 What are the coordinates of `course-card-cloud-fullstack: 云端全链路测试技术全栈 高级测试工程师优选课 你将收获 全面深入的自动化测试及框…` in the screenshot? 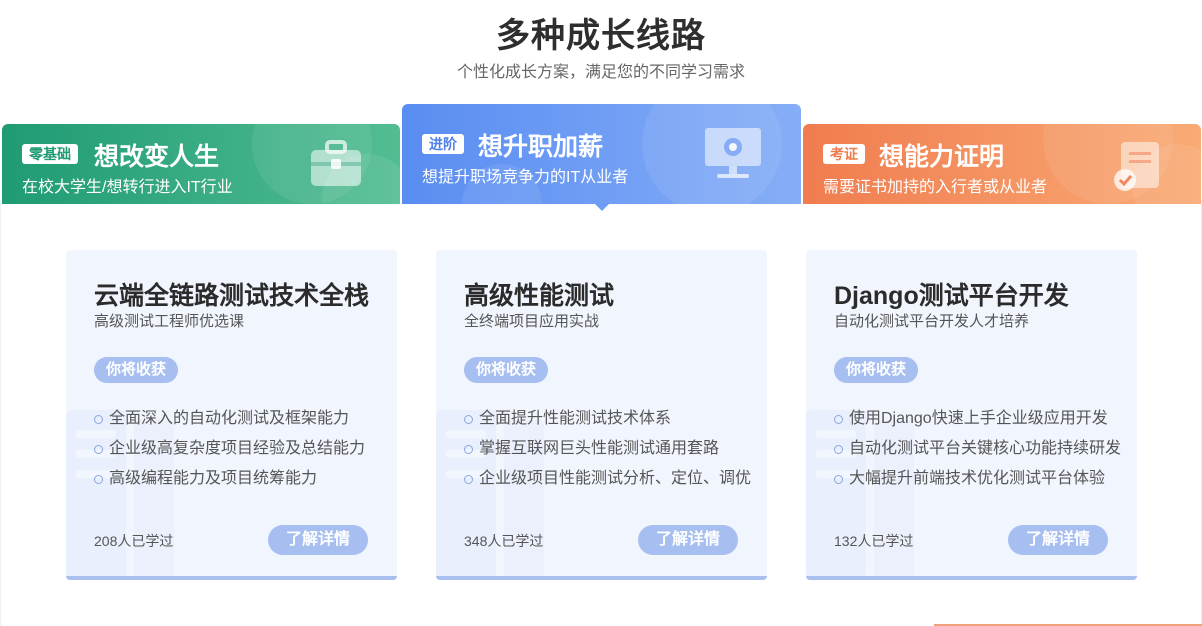 It's located at (231, 415).